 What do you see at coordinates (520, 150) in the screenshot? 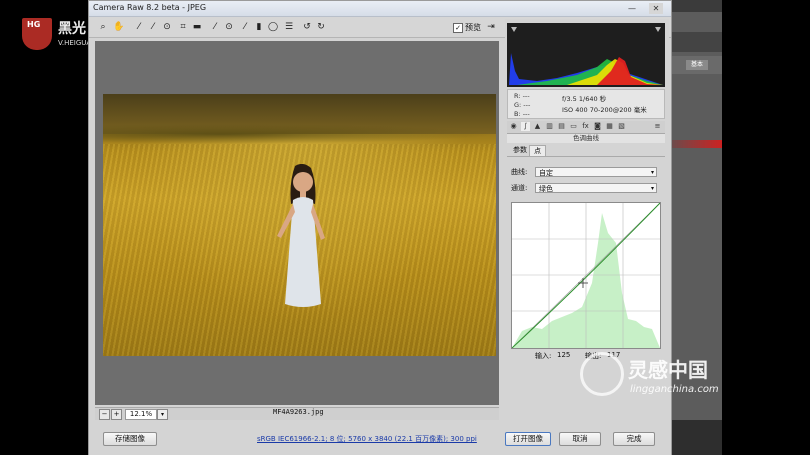
I see `tab-parametric: 参数` at bounding box center [520, 150].